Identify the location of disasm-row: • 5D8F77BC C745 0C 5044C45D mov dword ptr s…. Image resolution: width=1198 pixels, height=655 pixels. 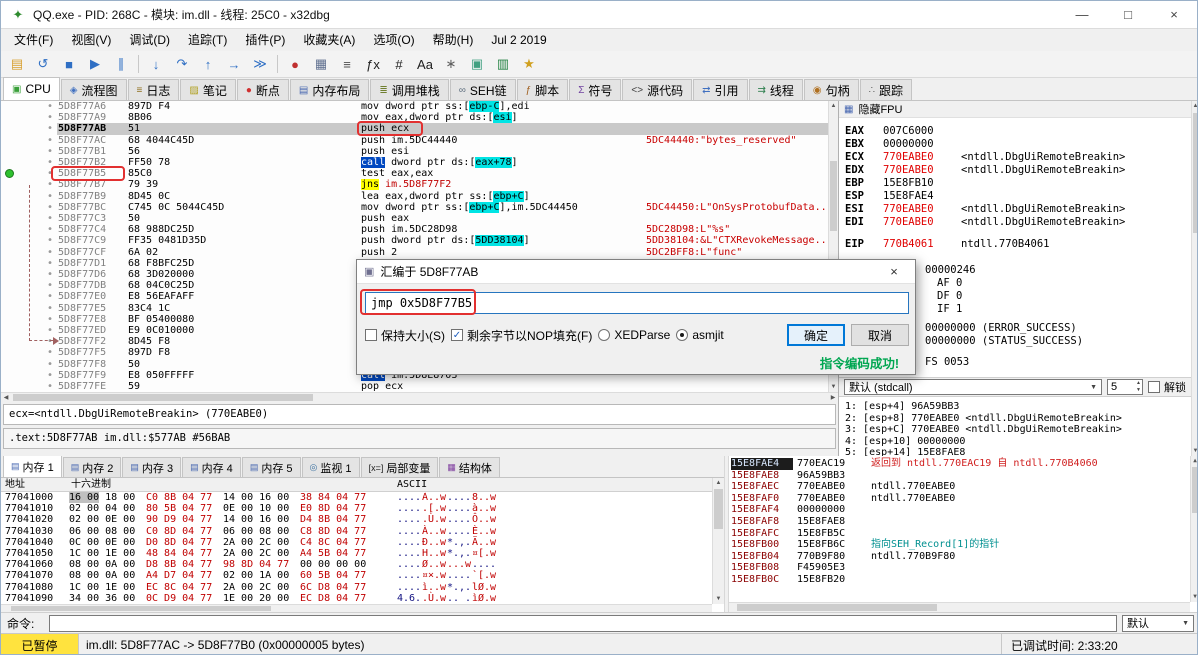
(414, 207).